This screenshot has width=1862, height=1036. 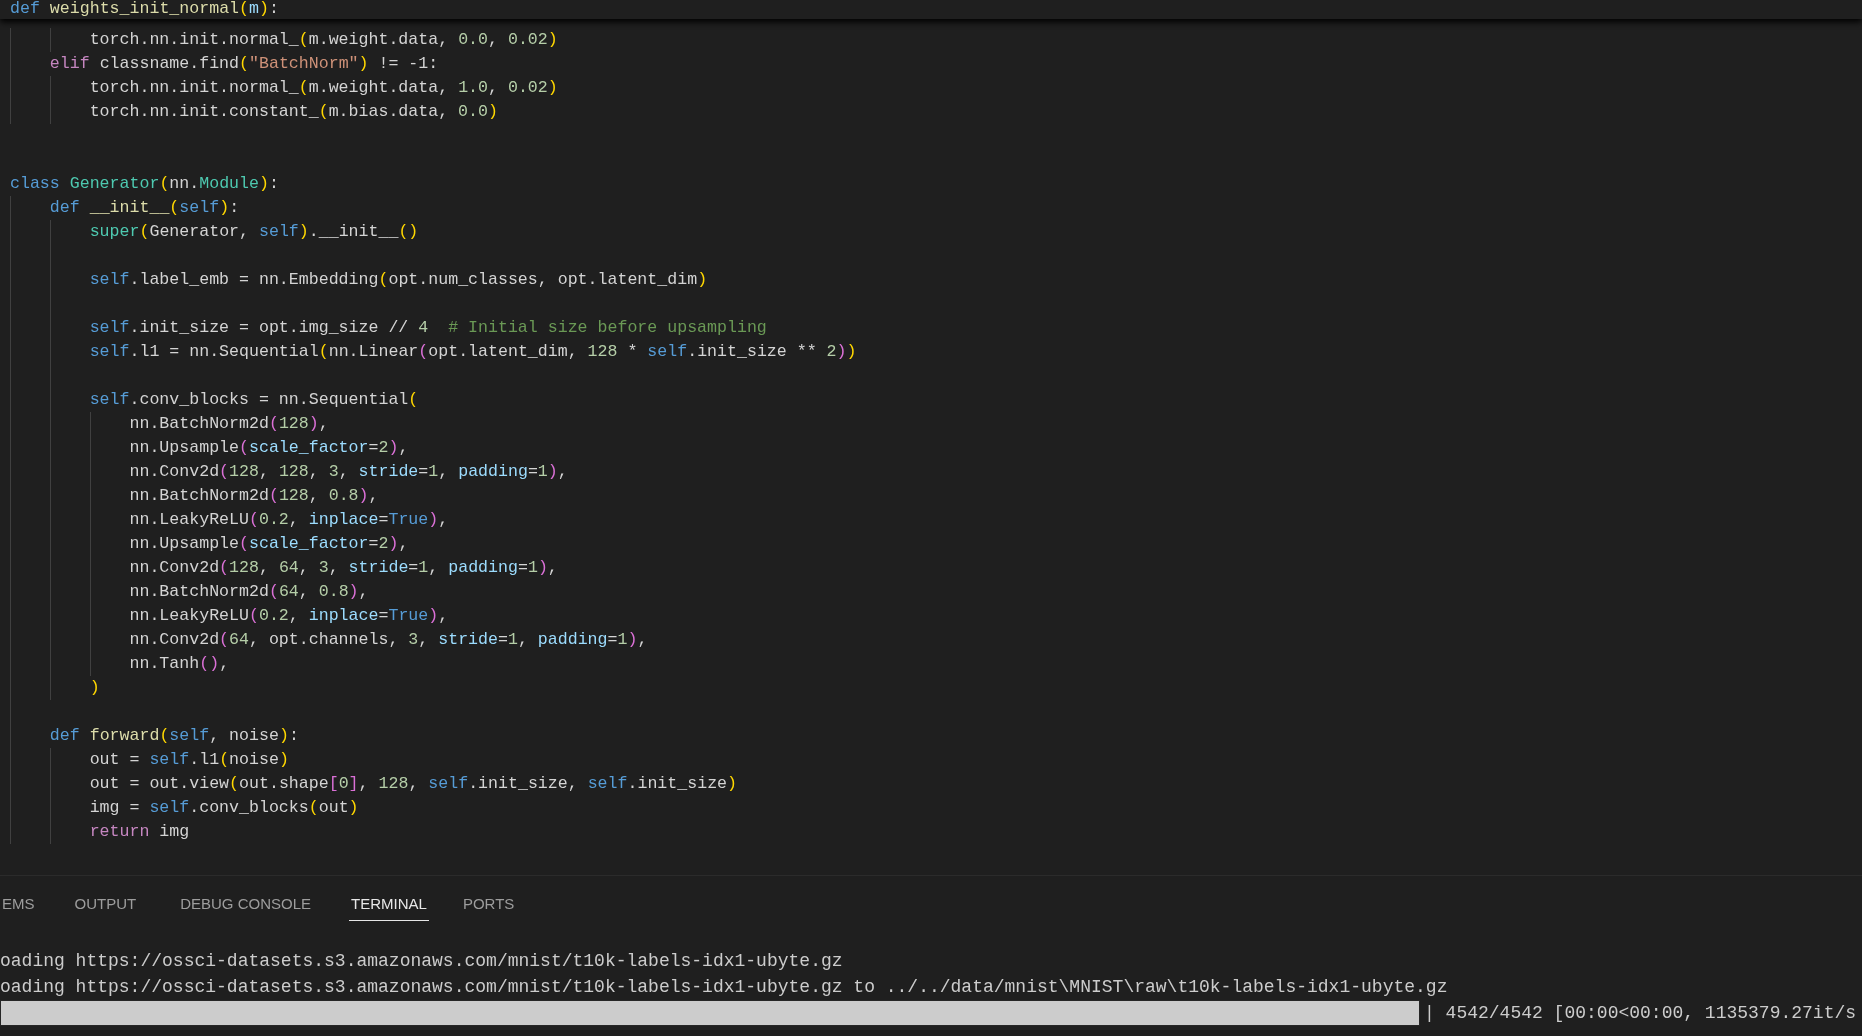 I want to click on code-line: nn.Tanh(),, so click(x=179, y=663).